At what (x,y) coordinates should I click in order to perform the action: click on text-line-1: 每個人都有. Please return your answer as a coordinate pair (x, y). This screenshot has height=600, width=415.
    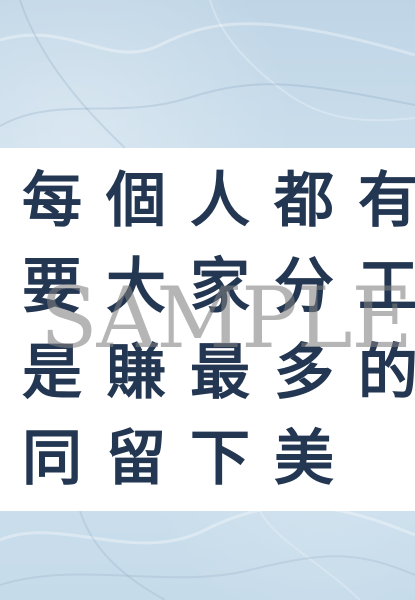
    Looking at the image, I should click on (218, 201).